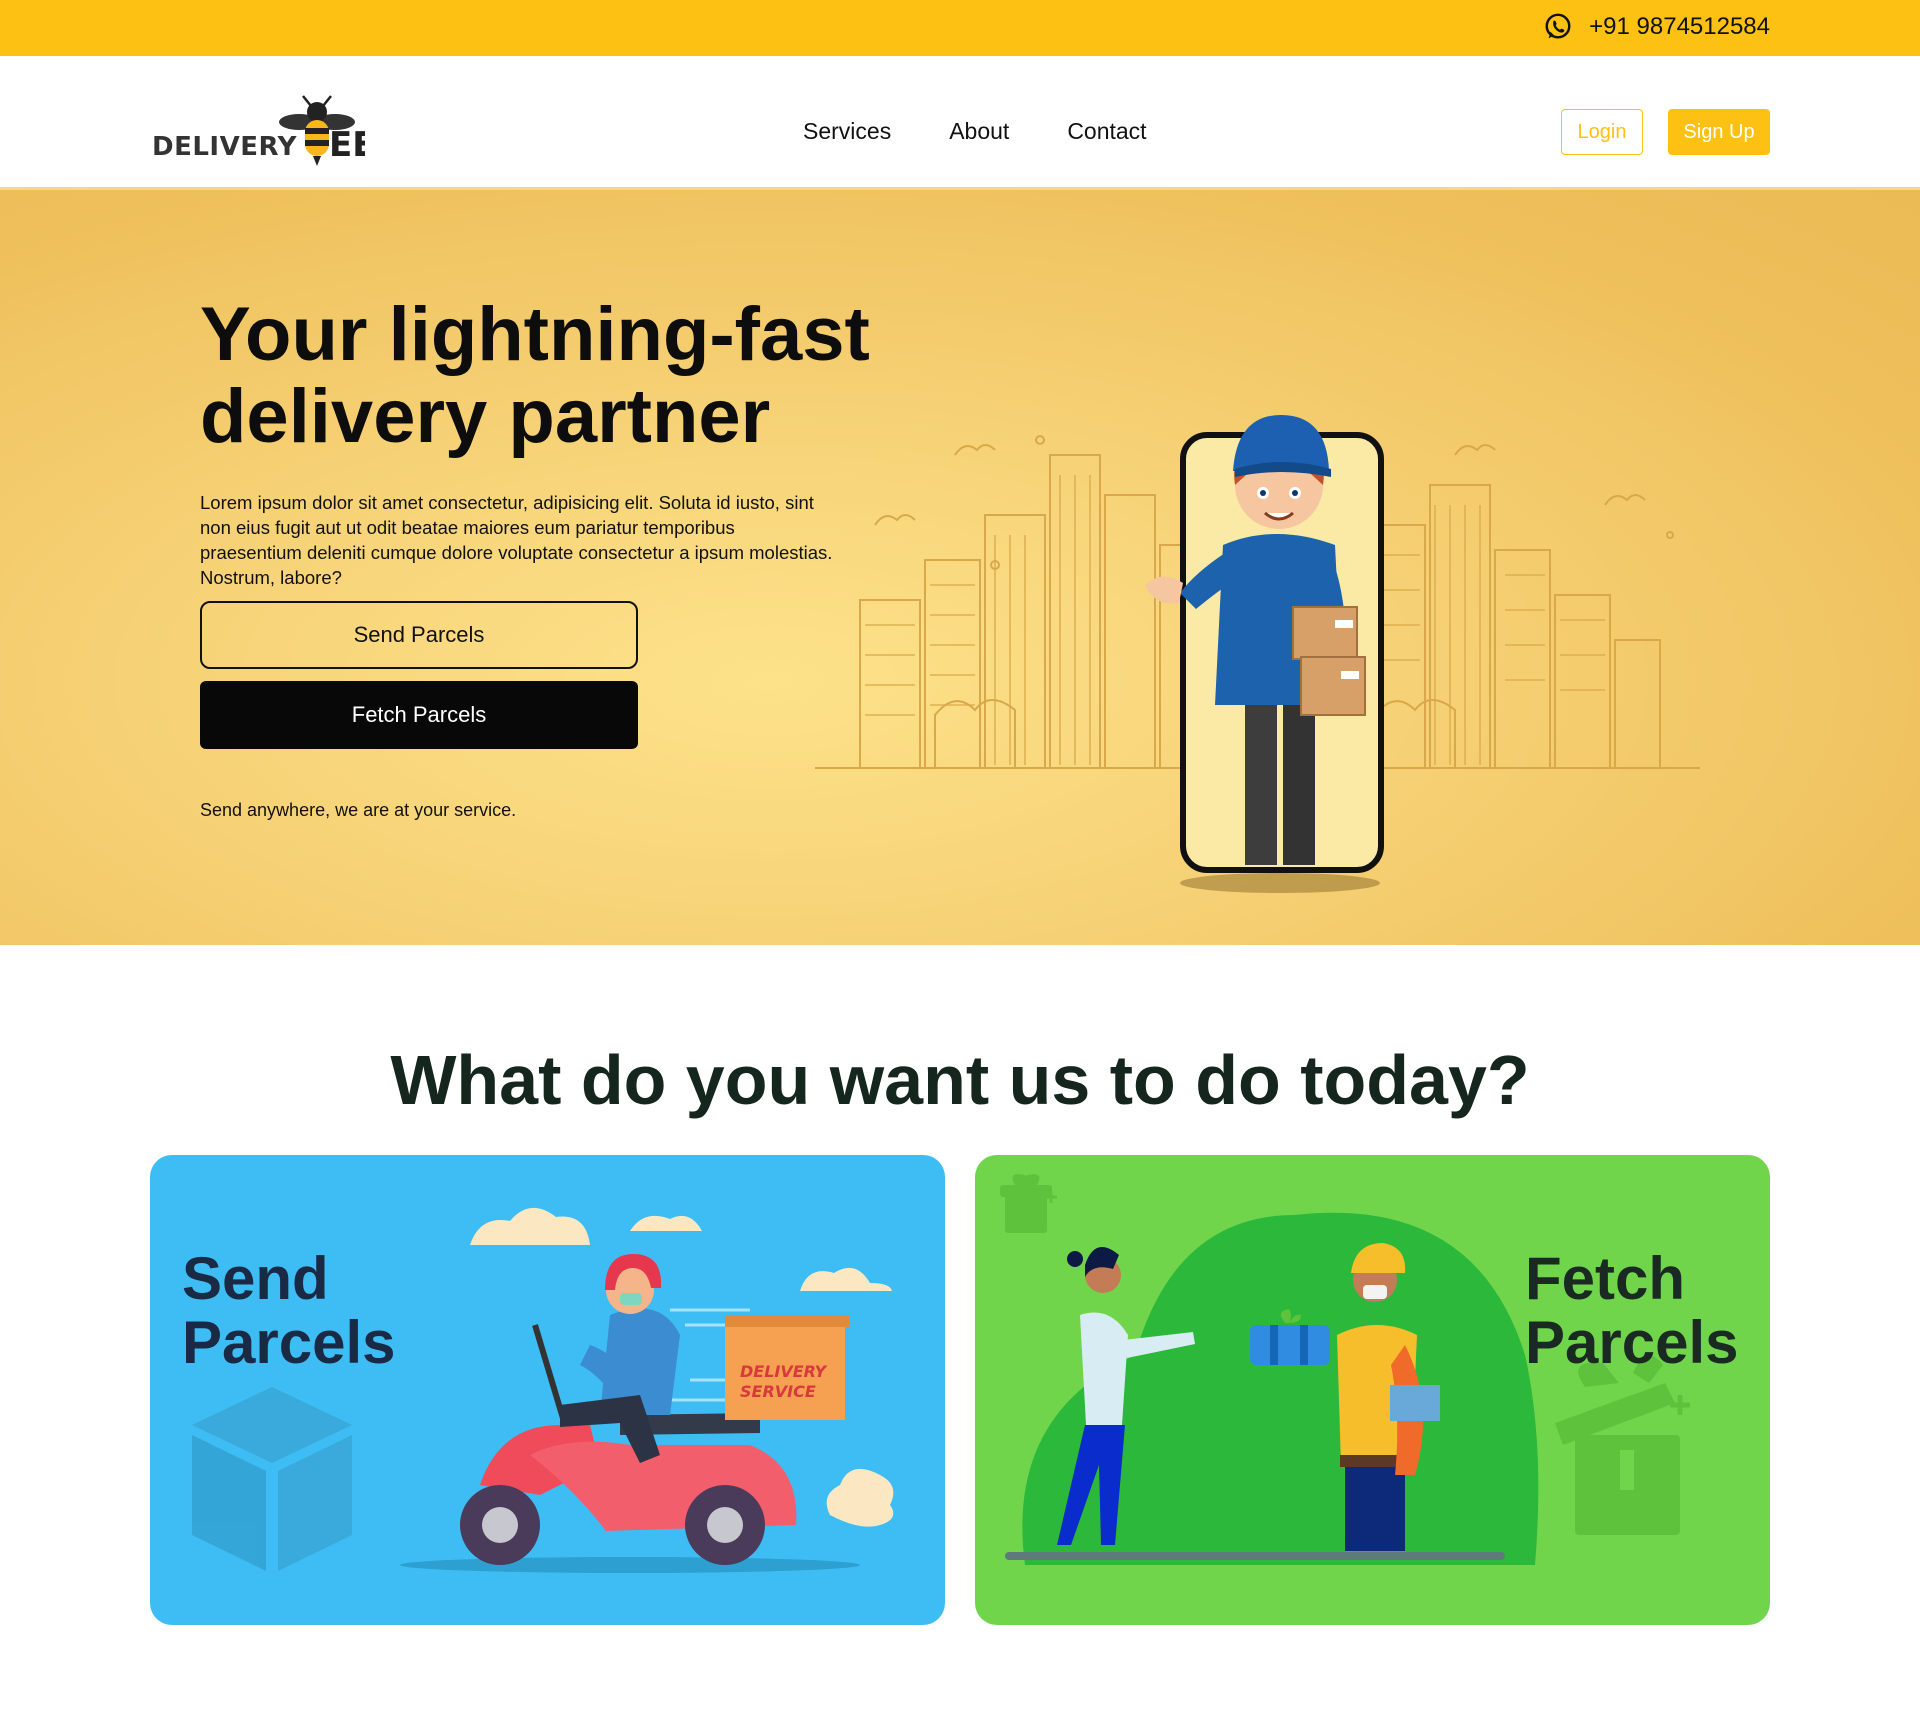 Image resolution: width=1920 pixels, height=1731 pixels. I want to click on whatsapp-icon, so click(1558, 26).